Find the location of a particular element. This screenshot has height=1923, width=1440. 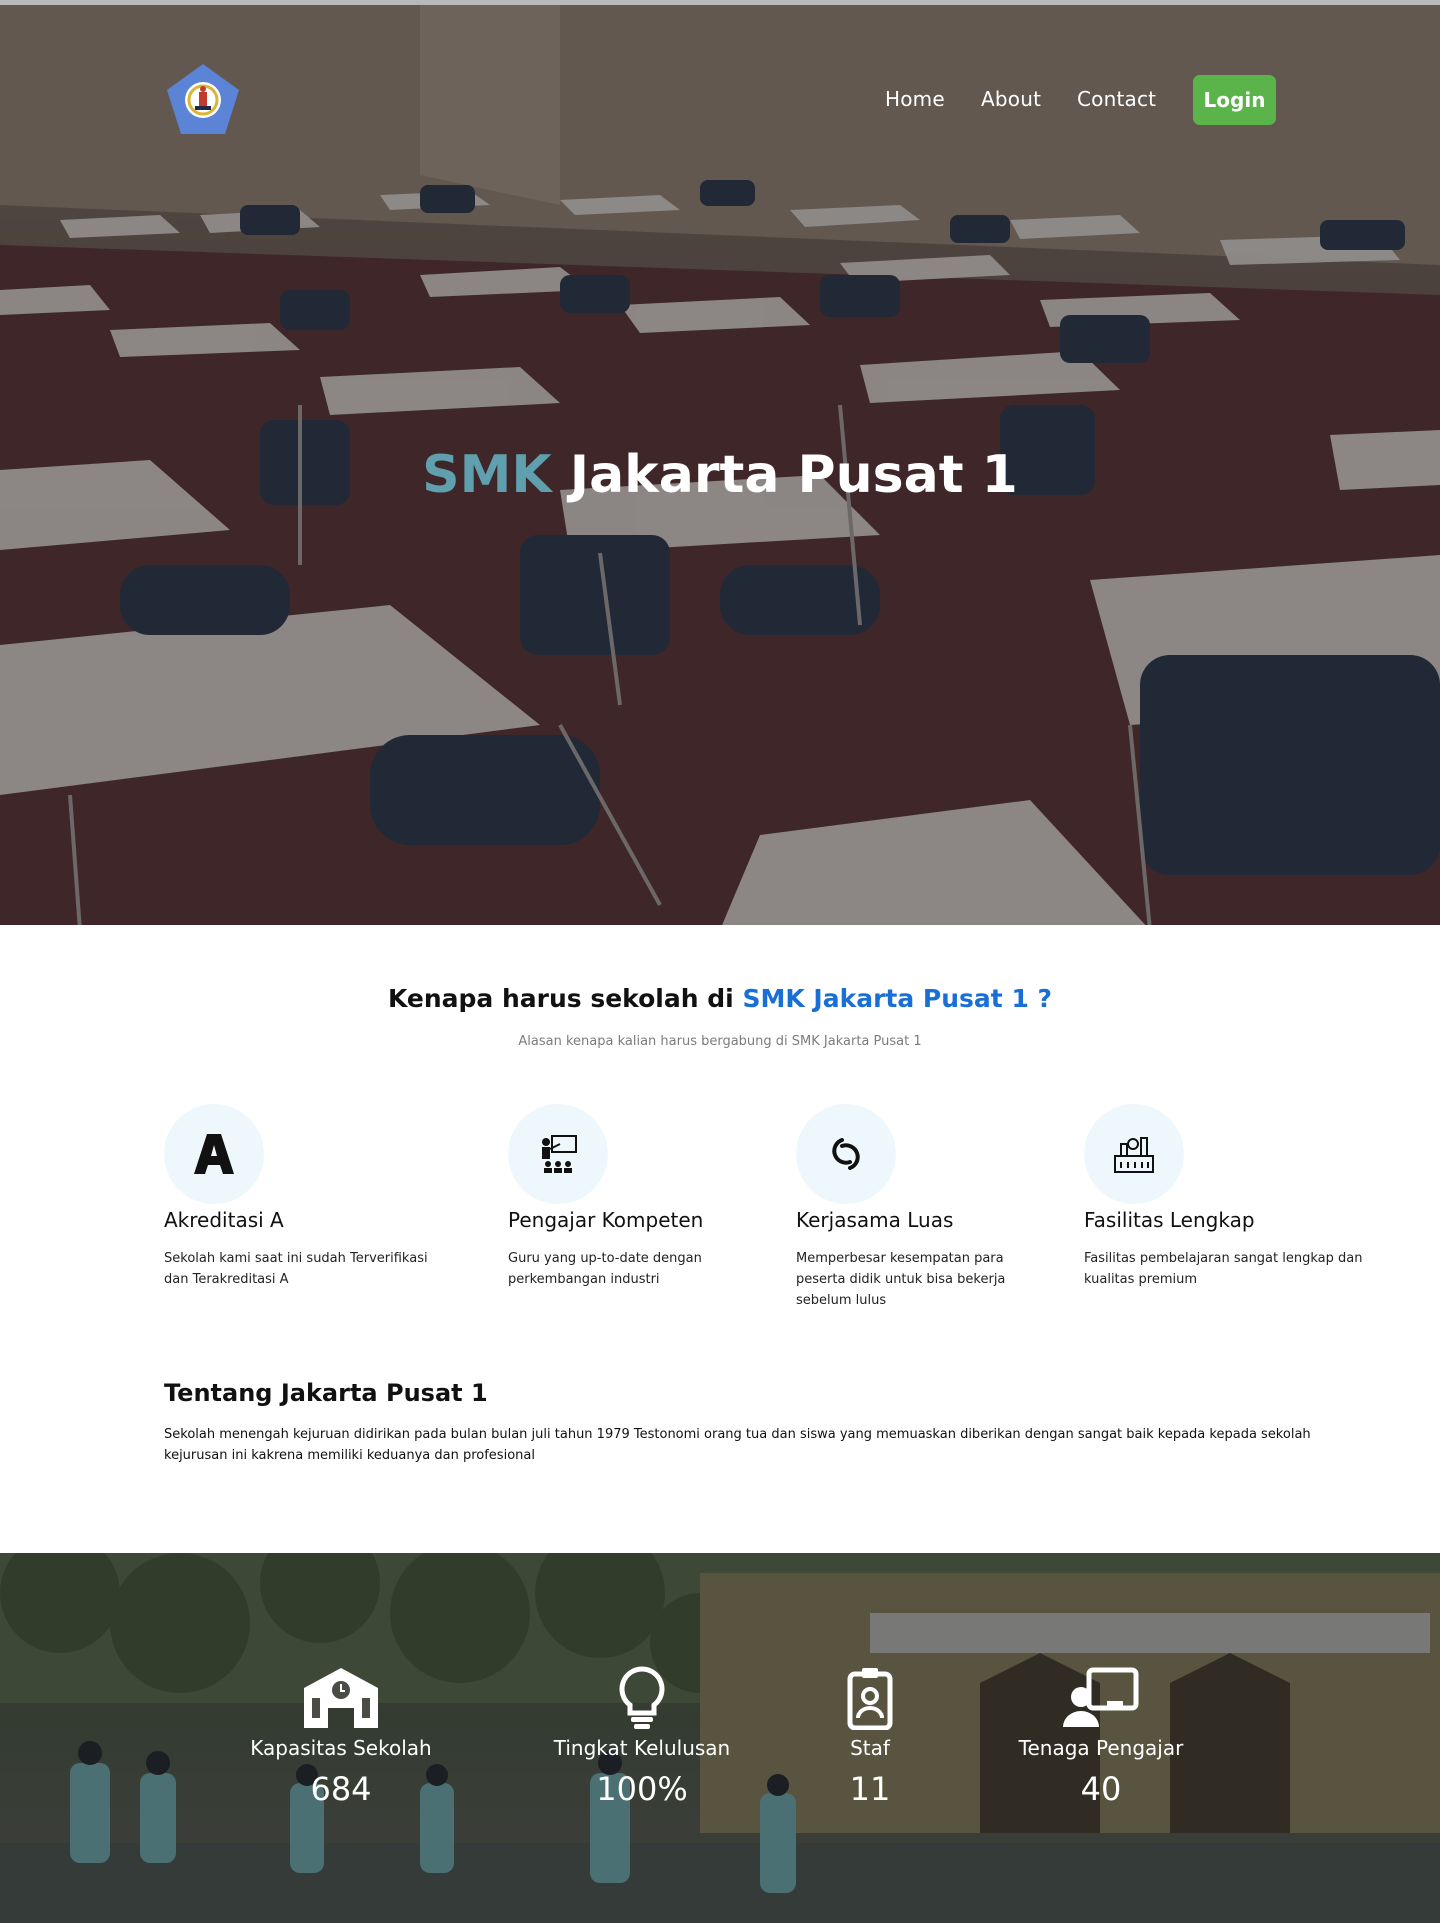

school-icon is located at coordinates (341, 1698).